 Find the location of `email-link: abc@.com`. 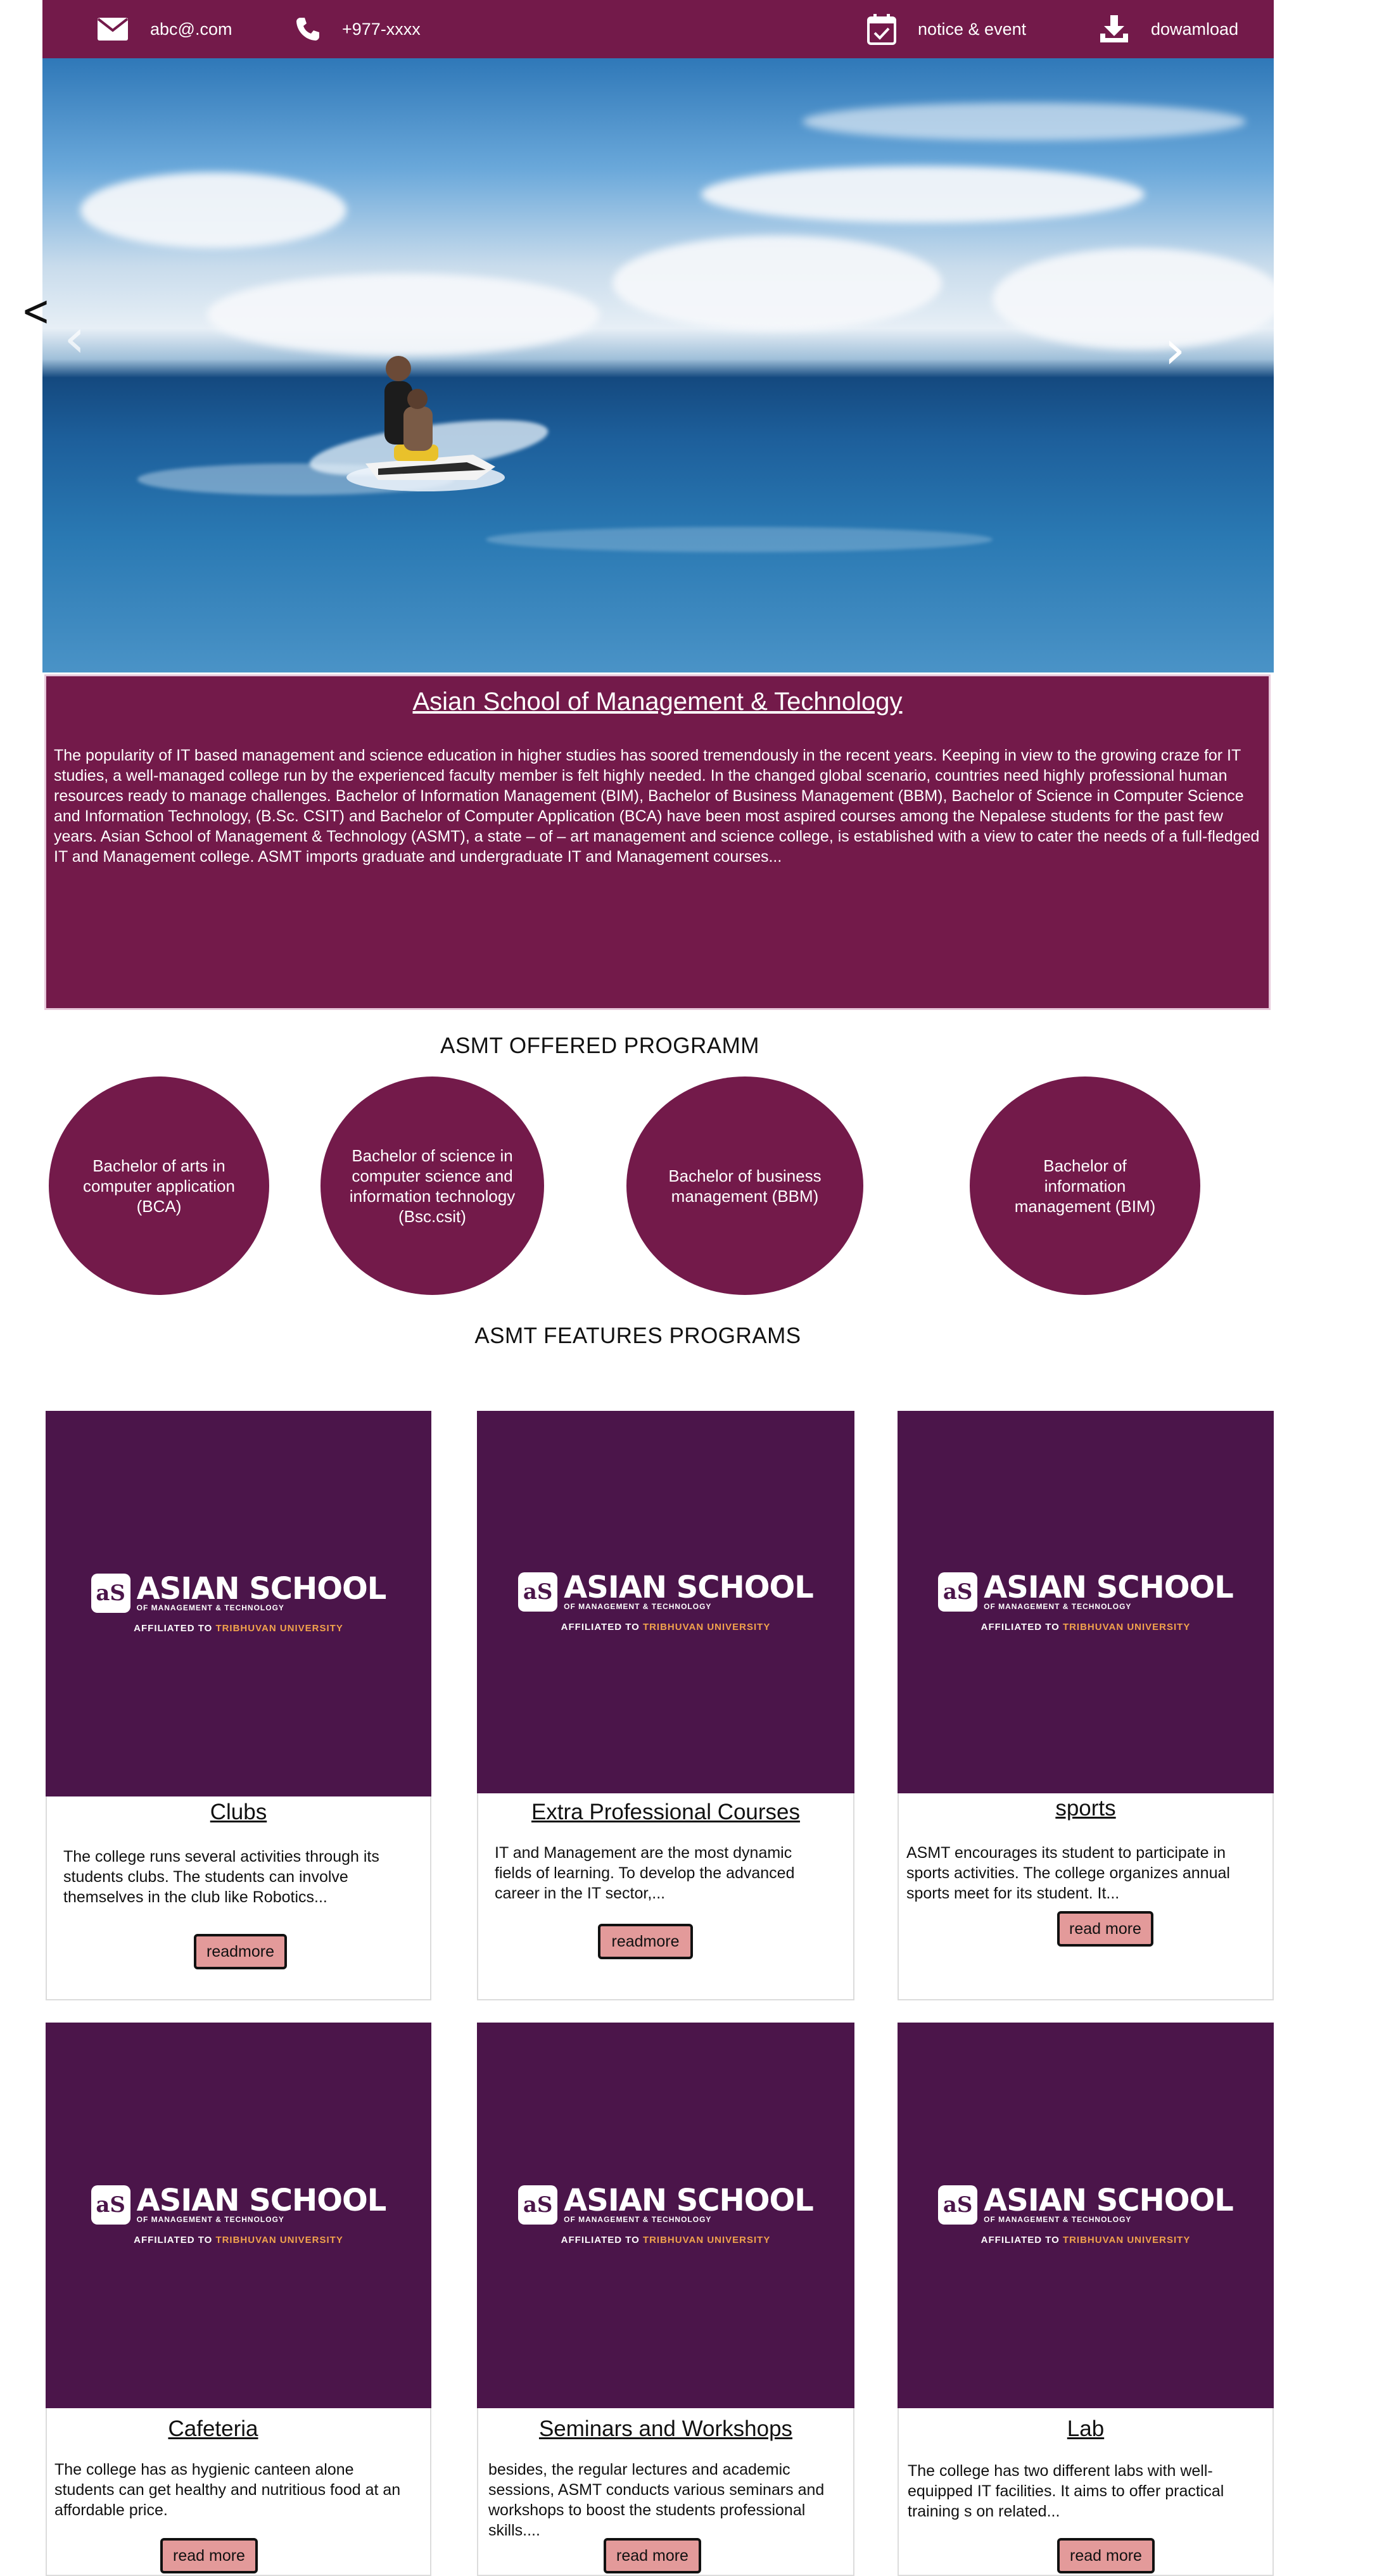

email-link: abc@.com is located at coordinates (164, 29).